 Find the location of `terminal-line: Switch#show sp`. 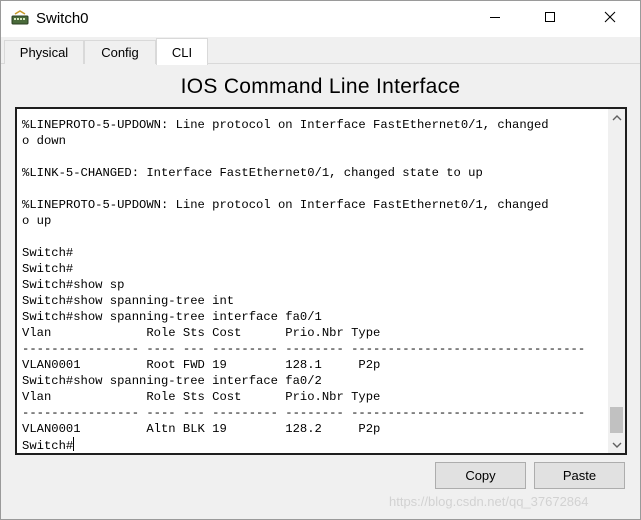

terminal-line: Switch#show sp is located at coordinates (73, 285).